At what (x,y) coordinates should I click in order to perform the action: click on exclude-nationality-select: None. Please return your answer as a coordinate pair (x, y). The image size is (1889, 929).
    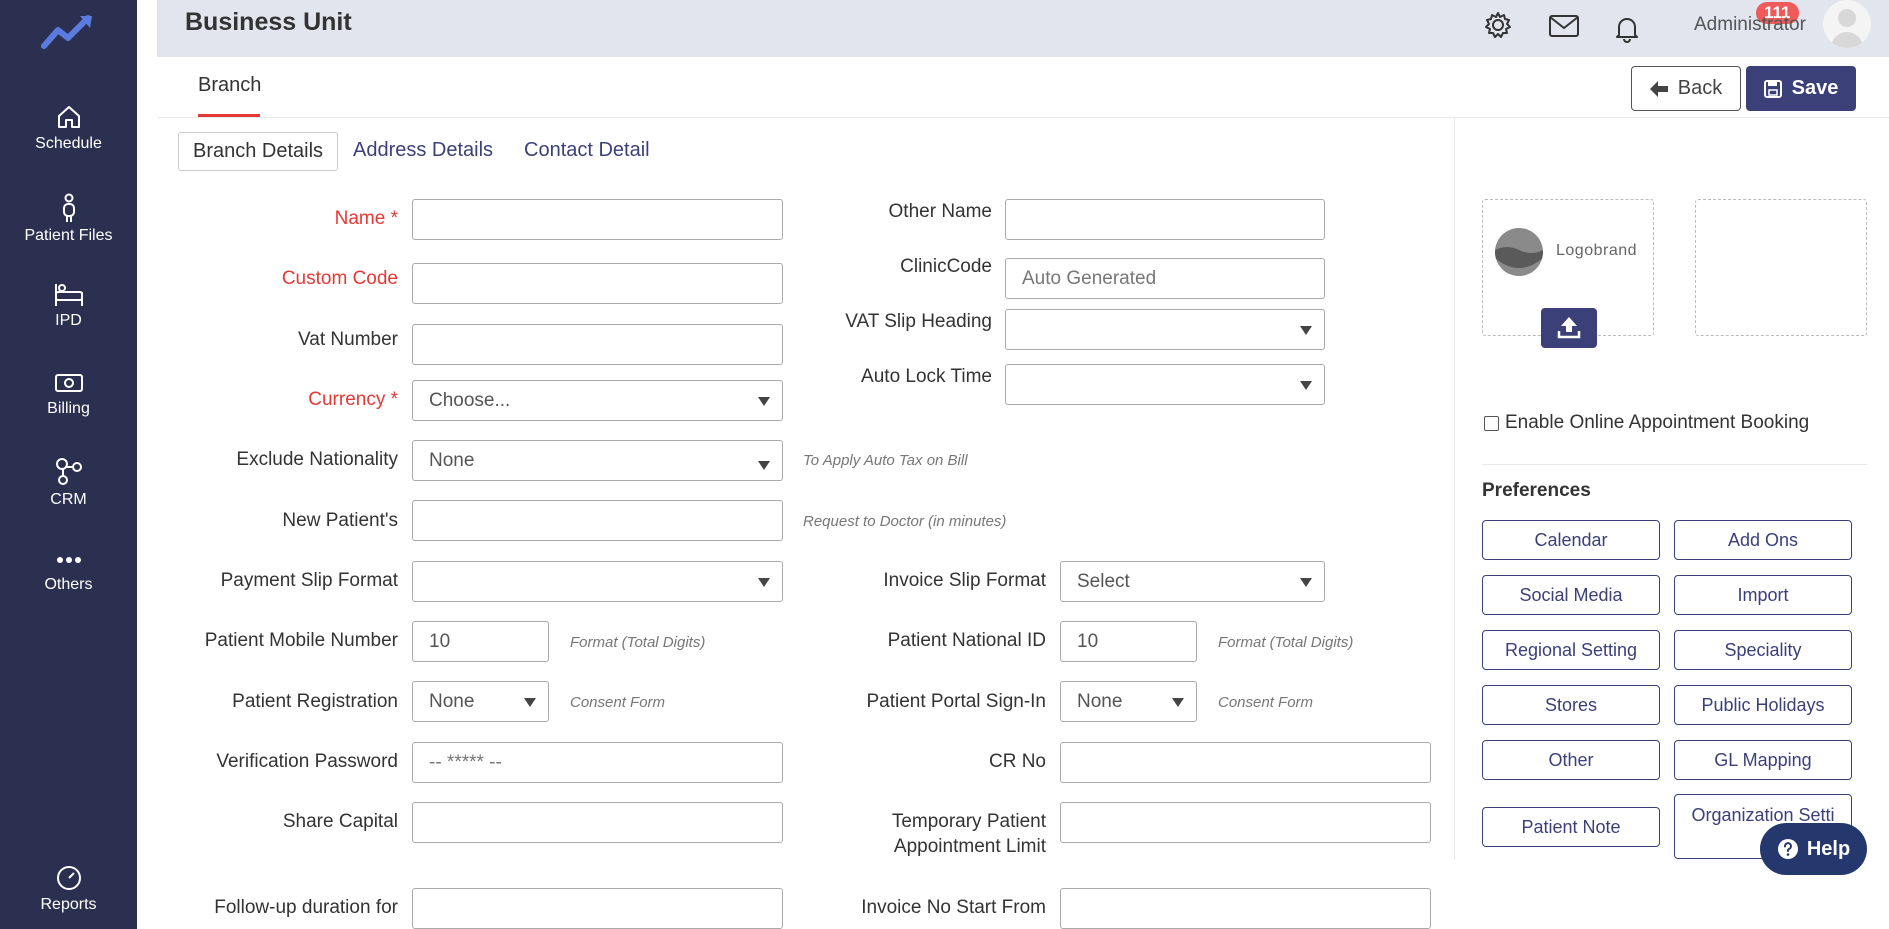
    Looking at the image, I should click on (597, 460).